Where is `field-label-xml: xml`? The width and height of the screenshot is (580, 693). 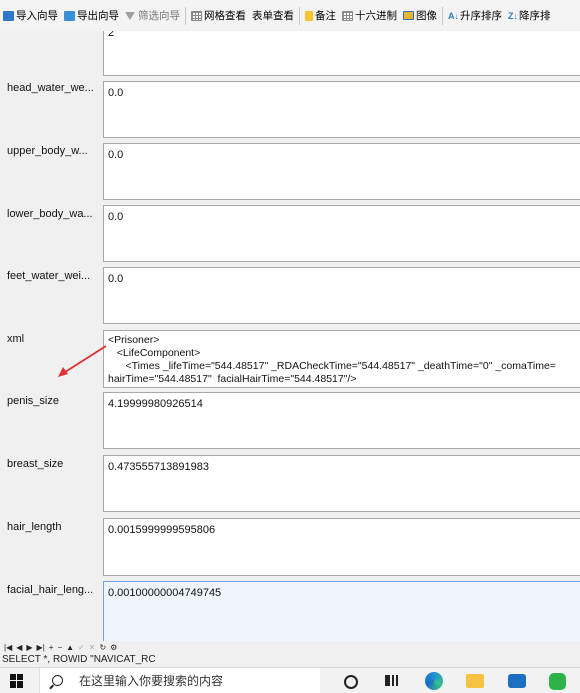 field-label-xml: xml is located at coordinates (16, 339).